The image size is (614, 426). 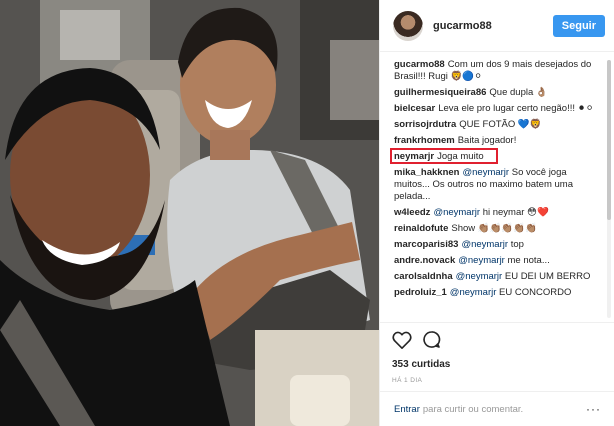 I want to click on comment-username: guilhermesiqueira86, so click(x=440, y=92).